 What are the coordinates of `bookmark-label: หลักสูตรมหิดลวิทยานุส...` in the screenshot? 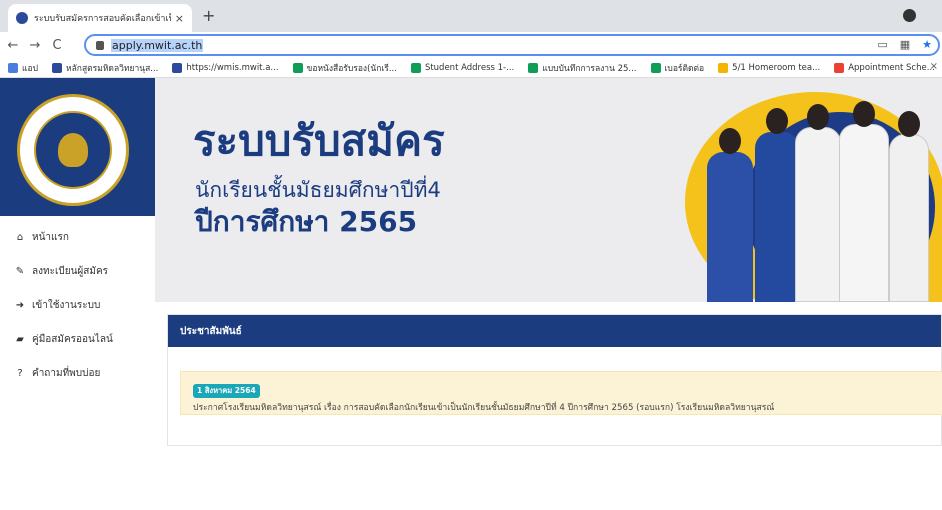 It's located at (112, 68).